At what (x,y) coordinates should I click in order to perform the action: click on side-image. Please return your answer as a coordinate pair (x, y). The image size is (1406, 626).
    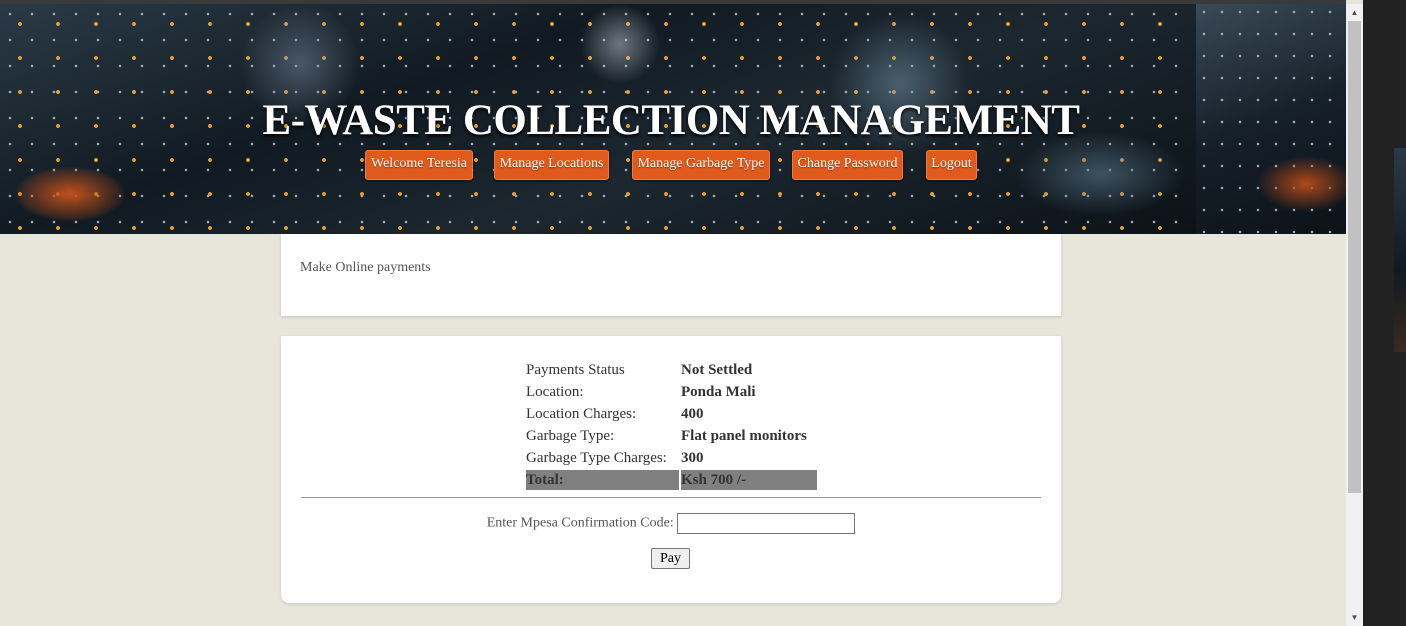
    Looking at the image, I should click on (1400, 250).